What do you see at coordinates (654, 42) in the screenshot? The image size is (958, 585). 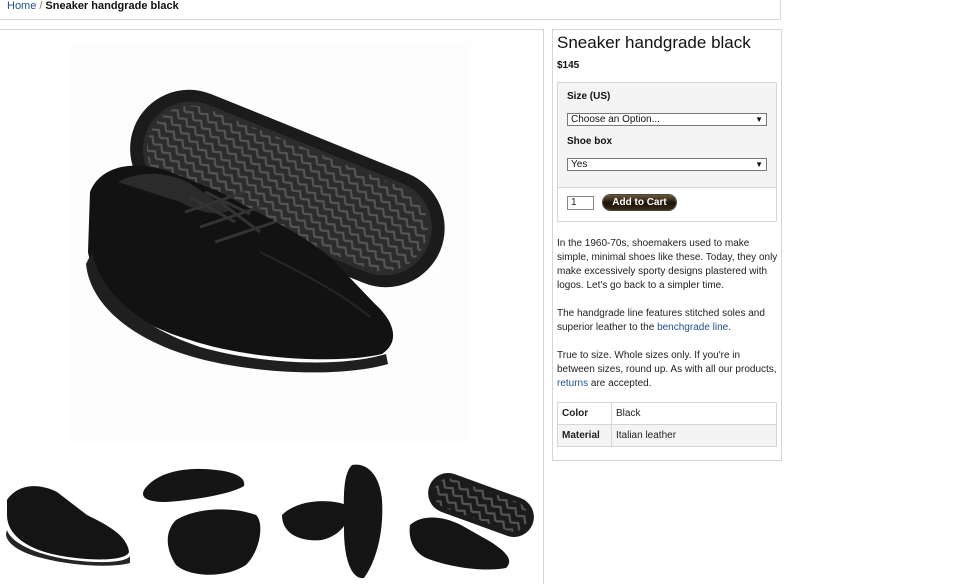 I see `product-title: Sneaker handgrade black` at bounding box center [654, 42].